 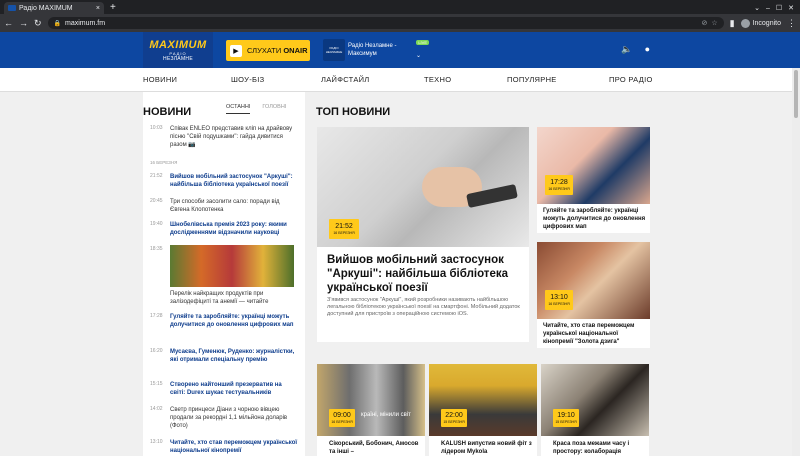 I want to click on back-icon: ←, so click(x=8, y=23).